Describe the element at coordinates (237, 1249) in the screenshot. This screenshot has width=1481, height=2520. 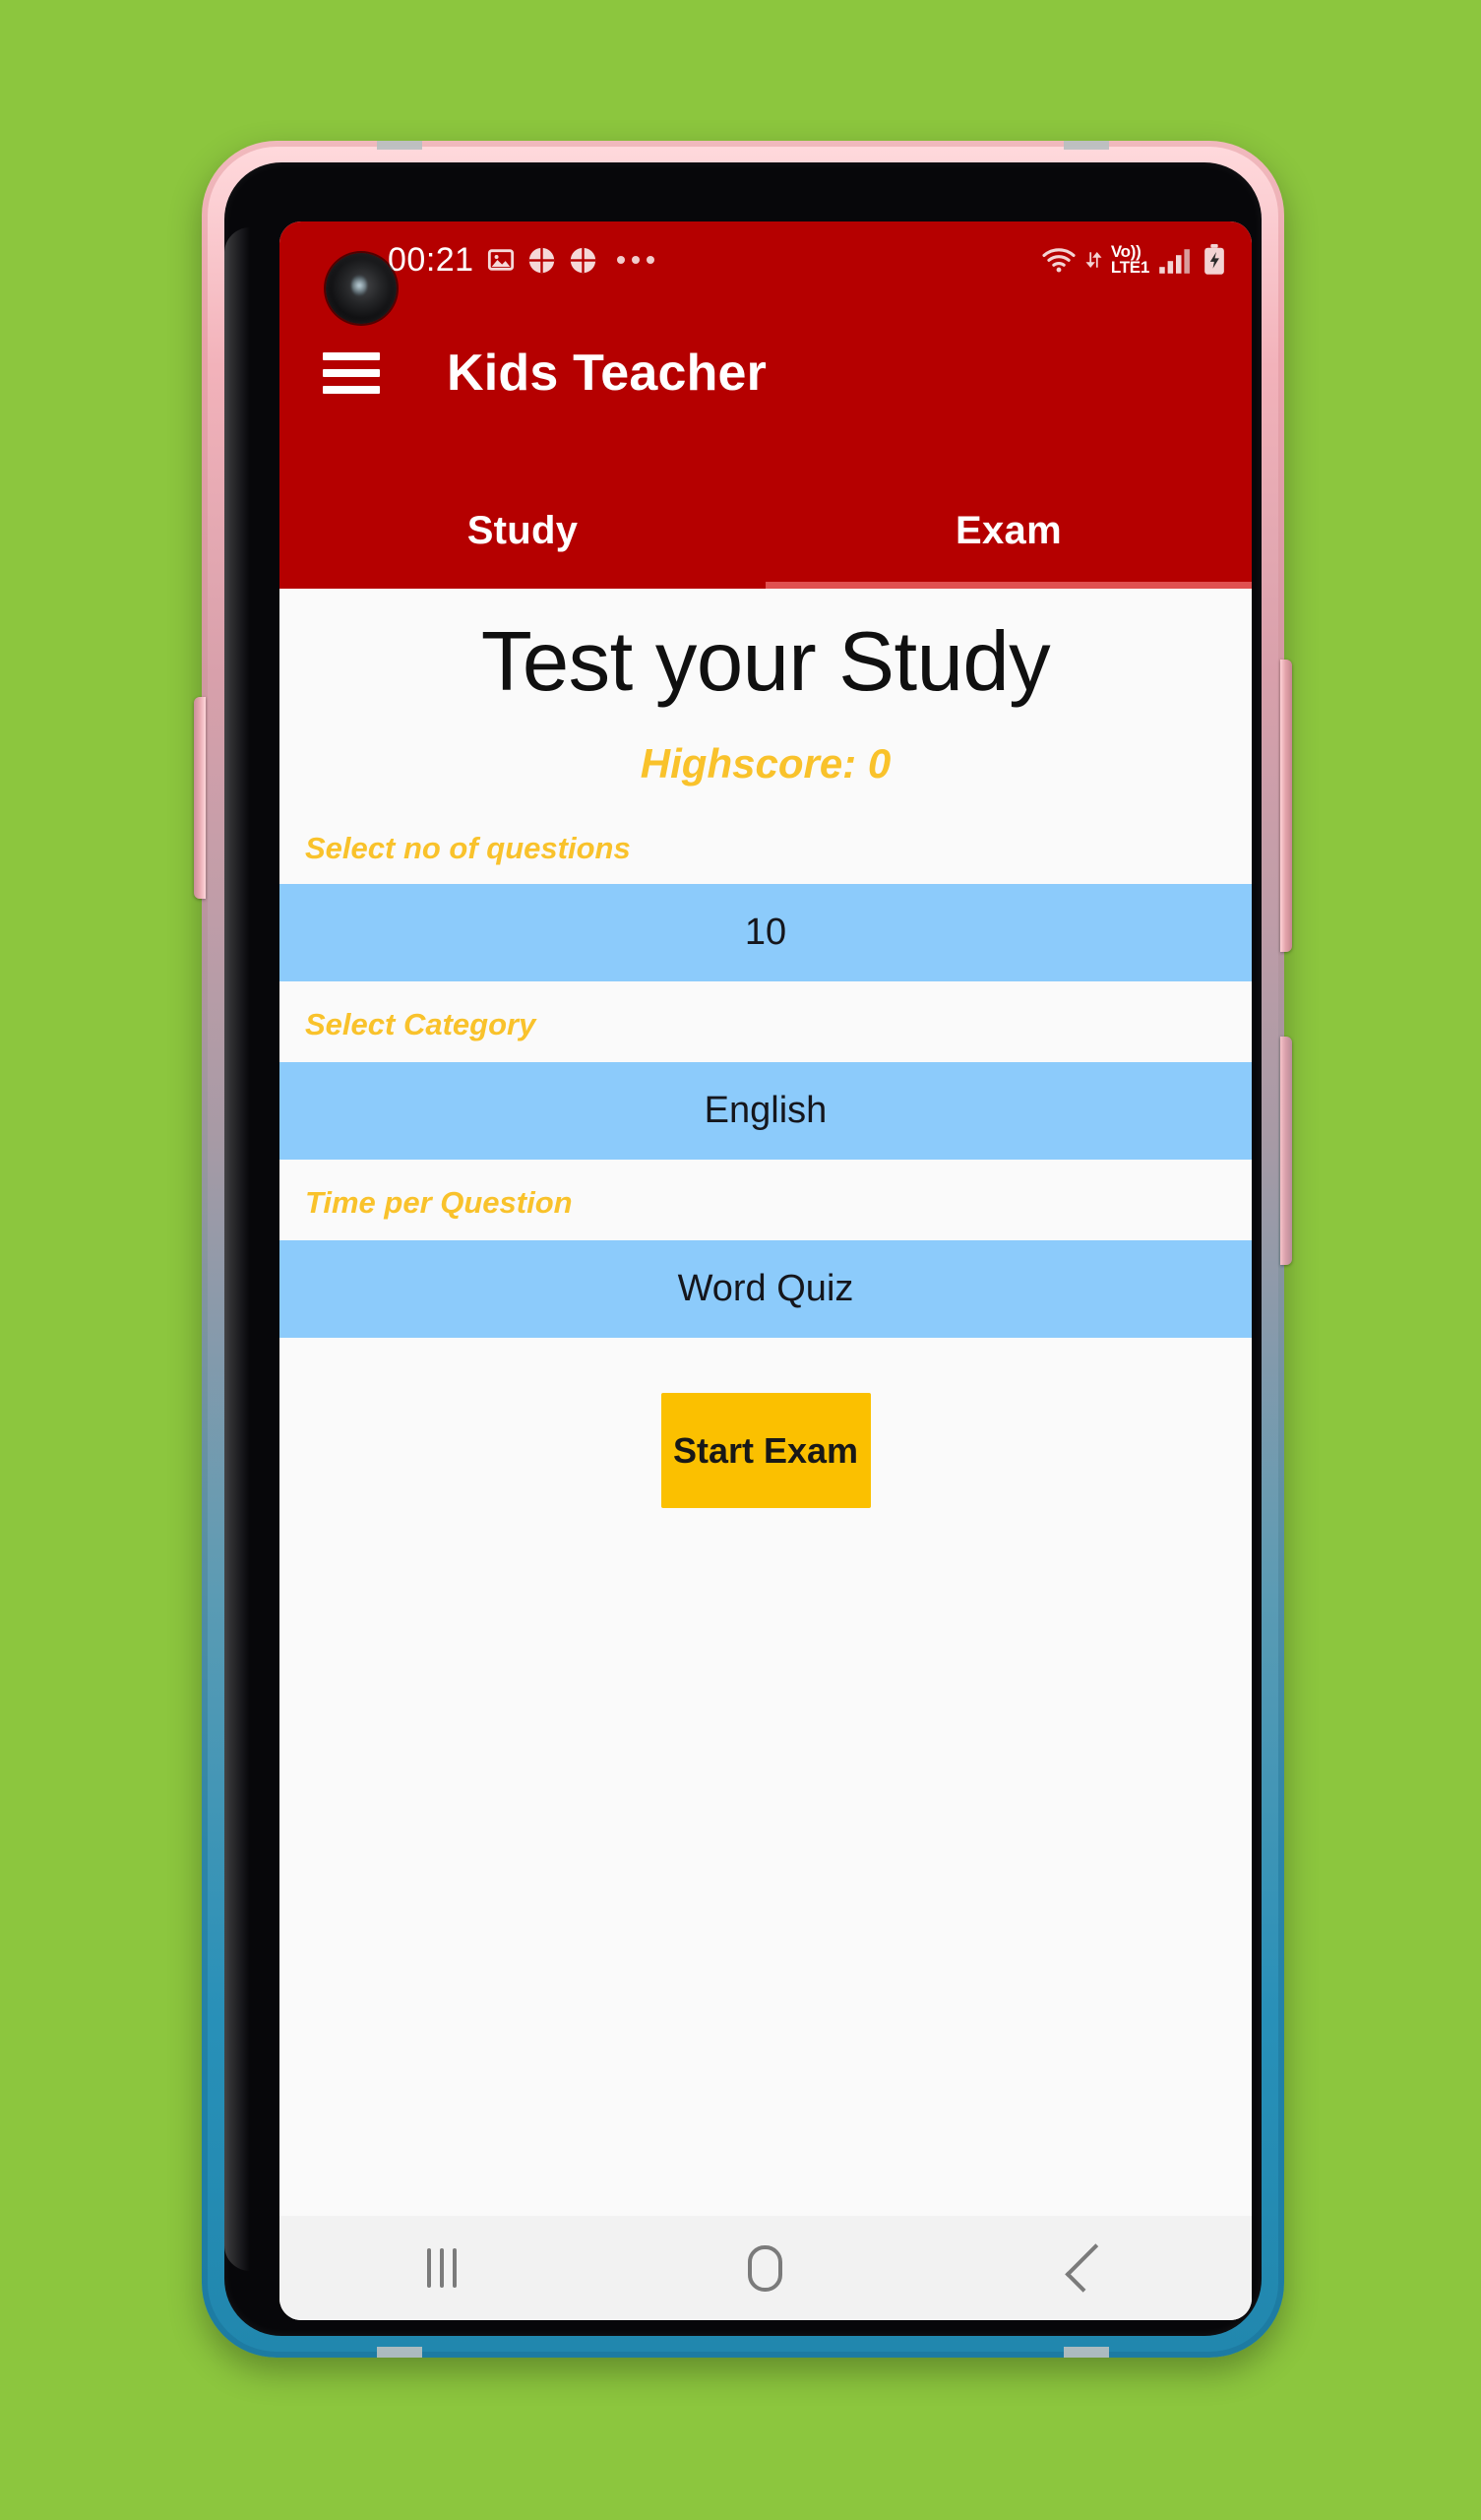
I see `bezel-reflection` at that location.